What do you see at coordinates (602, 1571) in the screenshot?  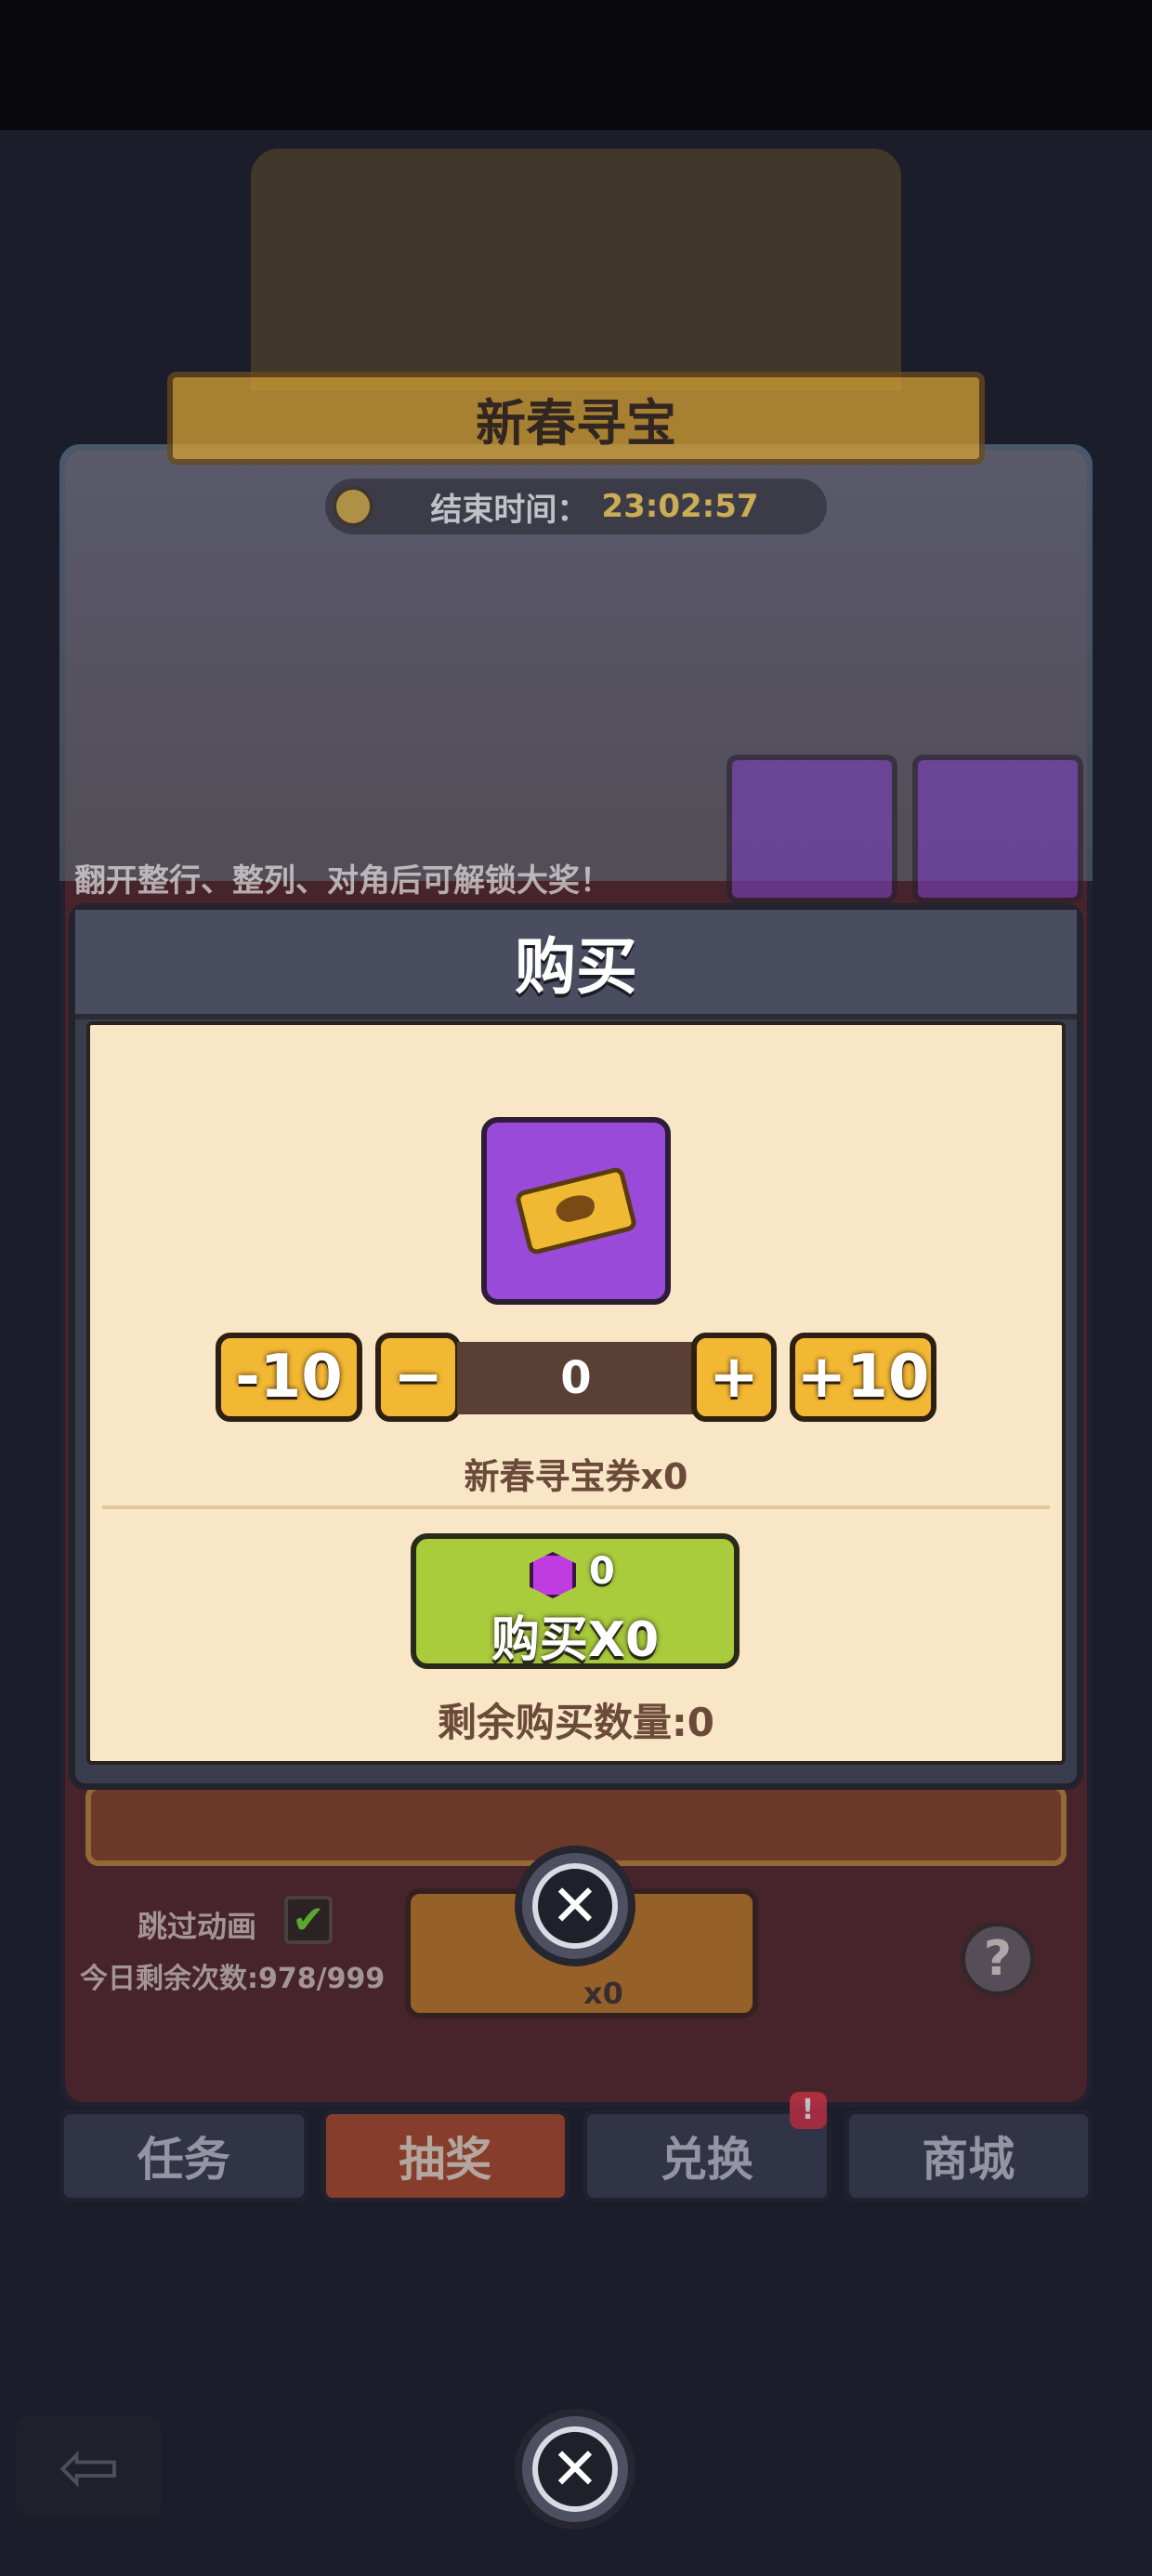 I see `buy-price: 0` at bounding box center [602, 1571].